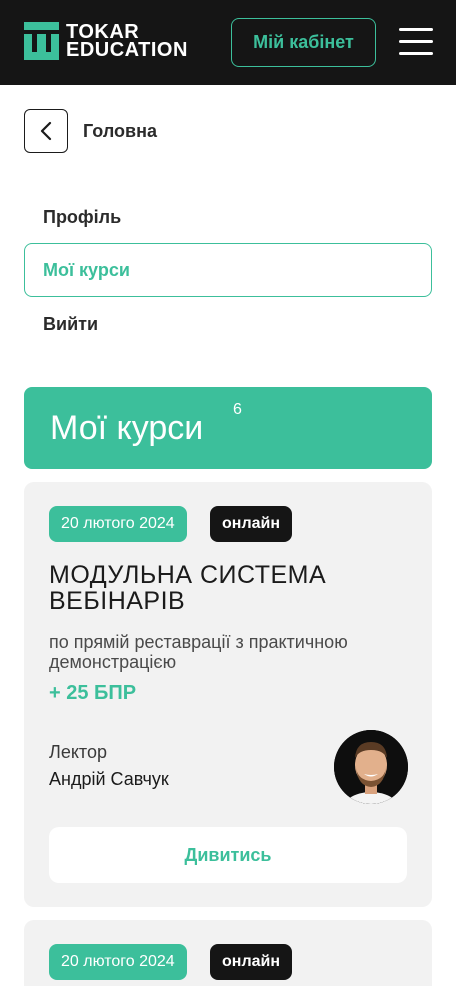  What do you see at coordinates (228, 428) in the screenshot?
I see `my-courses-banner: Мої курси 6` at bounding box center [228, 428].